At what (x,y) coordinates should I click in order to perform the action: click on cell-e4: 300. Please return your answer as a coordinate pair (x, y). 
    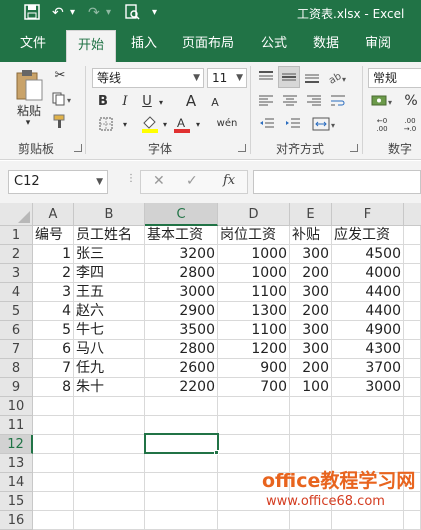
    Looking at the image, I should click on (311, 292).